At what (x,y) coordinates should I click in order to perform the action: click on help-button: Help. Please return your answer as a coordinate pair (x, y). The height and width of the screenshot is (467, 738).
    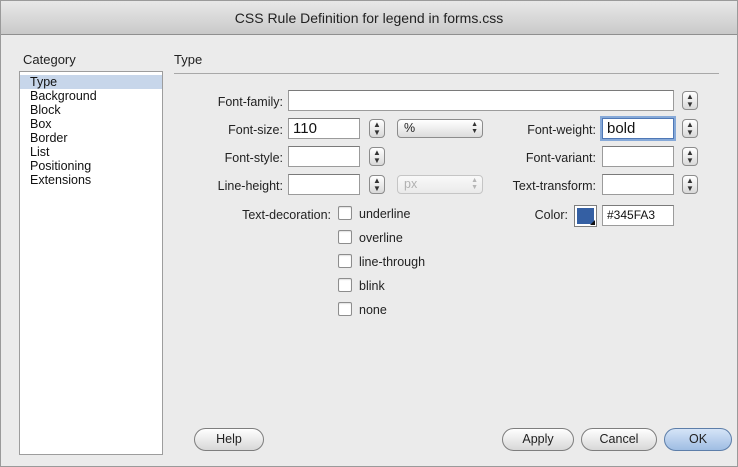
    Looking at the image, I should click on (229, 439).